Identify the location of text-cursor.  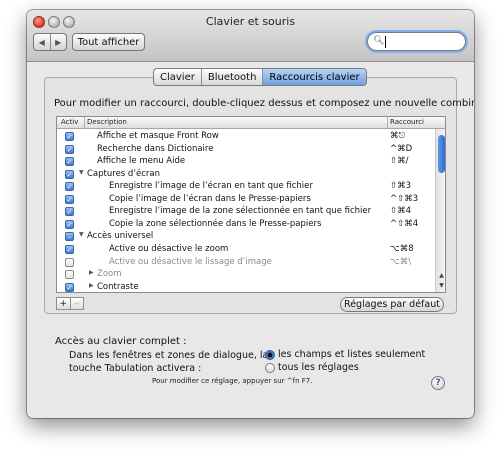
(385, 42).